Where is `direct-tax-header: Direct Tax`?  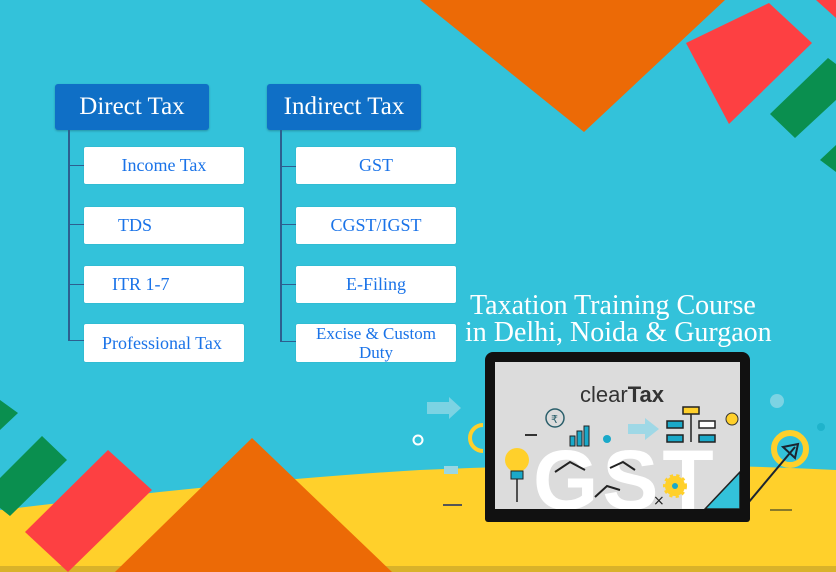
direct-tax-header: Direct Tax is located at coordinates (132, 107).